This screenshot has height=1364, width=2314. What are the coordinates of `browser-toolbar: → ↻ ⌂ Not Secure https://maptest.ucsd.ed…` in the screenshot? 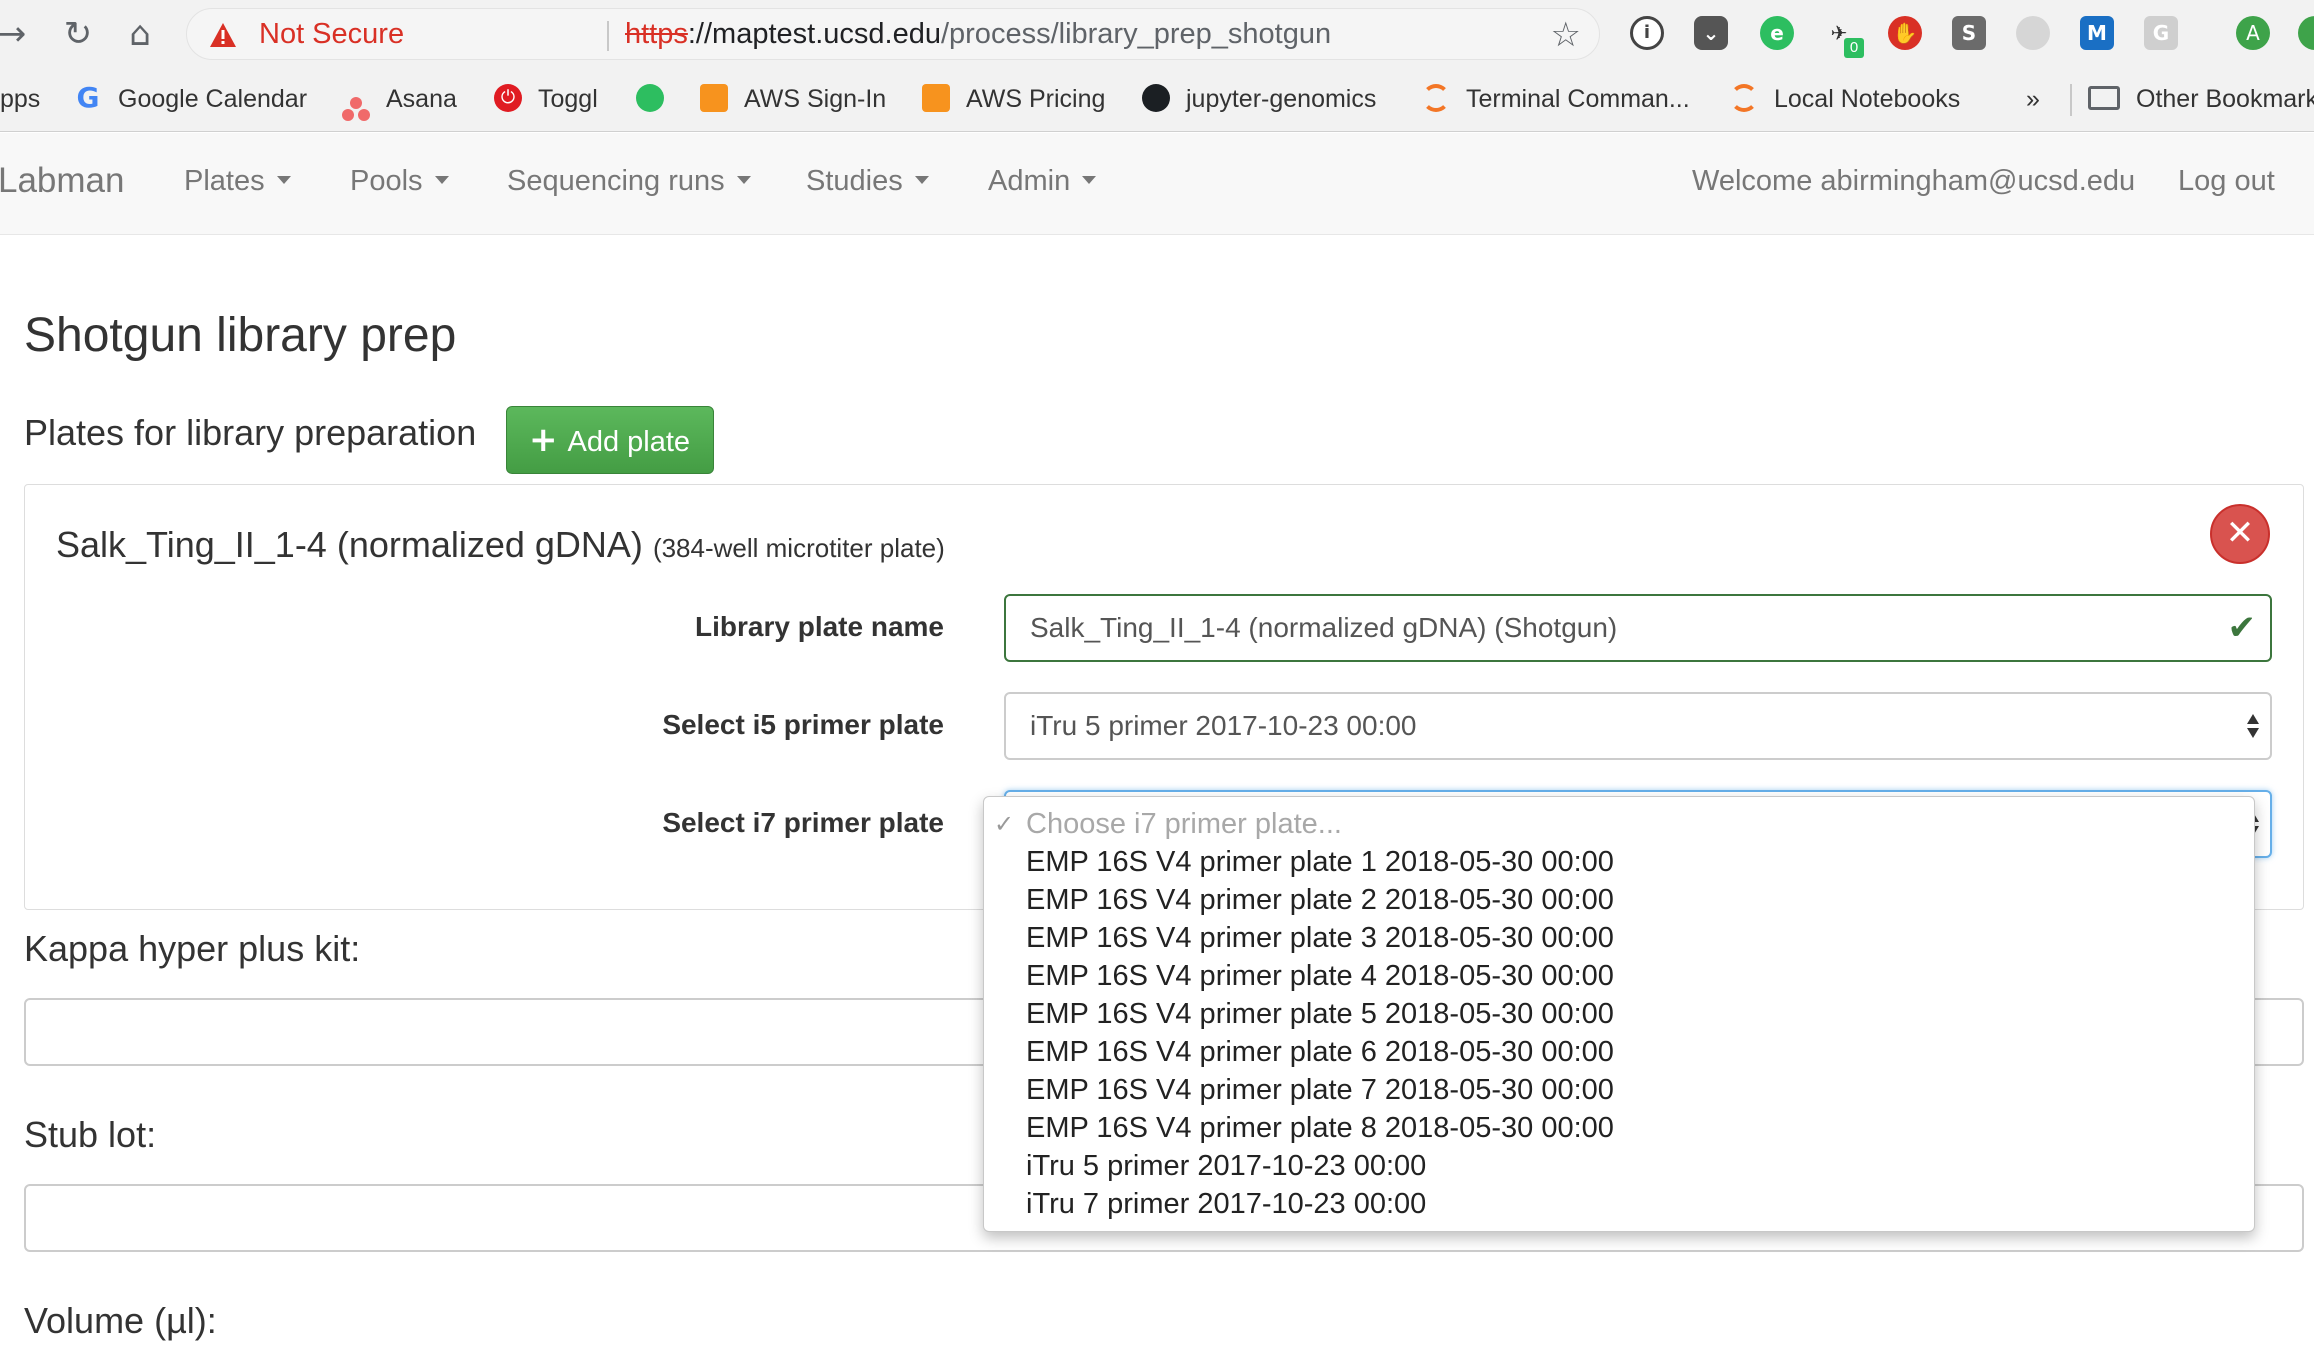 It's located at (1157, 34).